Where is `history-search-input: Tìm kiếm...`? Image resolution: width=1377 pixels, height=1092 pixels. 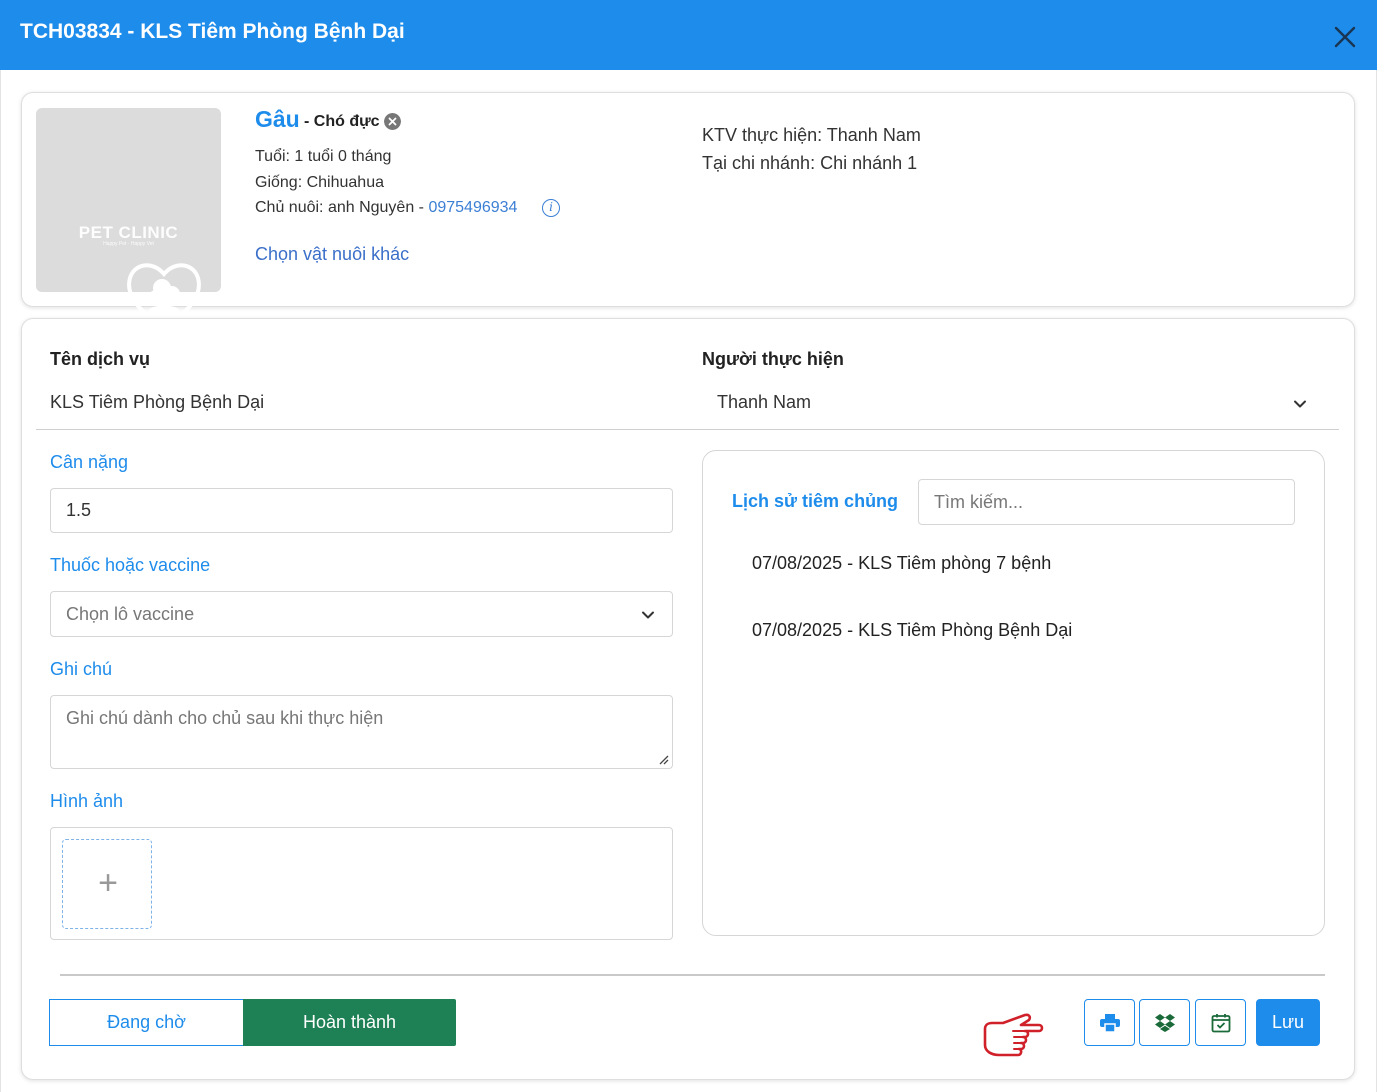
history-search-input: Tìm kiếm... is located at coordinates (1106, 502).